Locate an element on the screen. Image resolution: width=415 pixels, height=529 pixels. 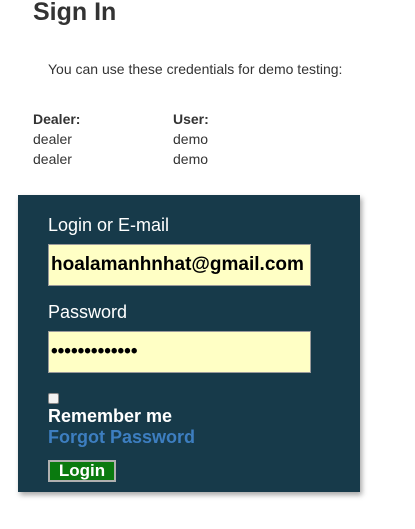
password-field-label: Password is located at coordinates (88, 312).